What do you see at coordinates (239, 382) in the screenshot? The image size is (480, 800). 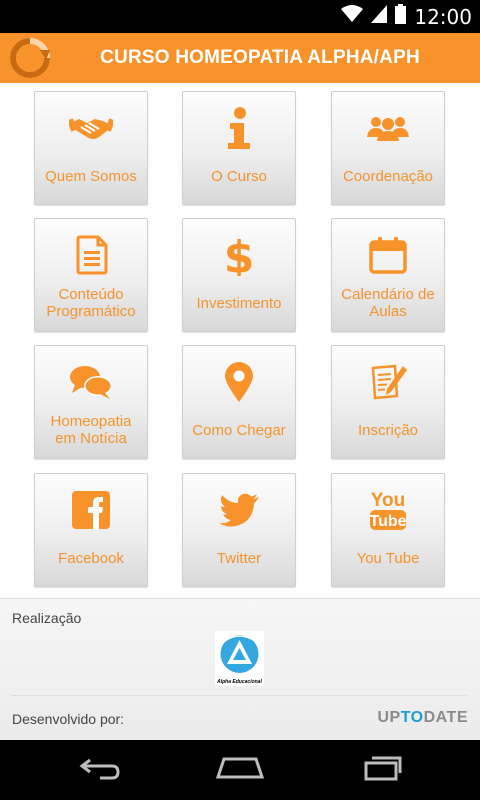 I see `map-pin-icon` at bounding box center [239, 382].